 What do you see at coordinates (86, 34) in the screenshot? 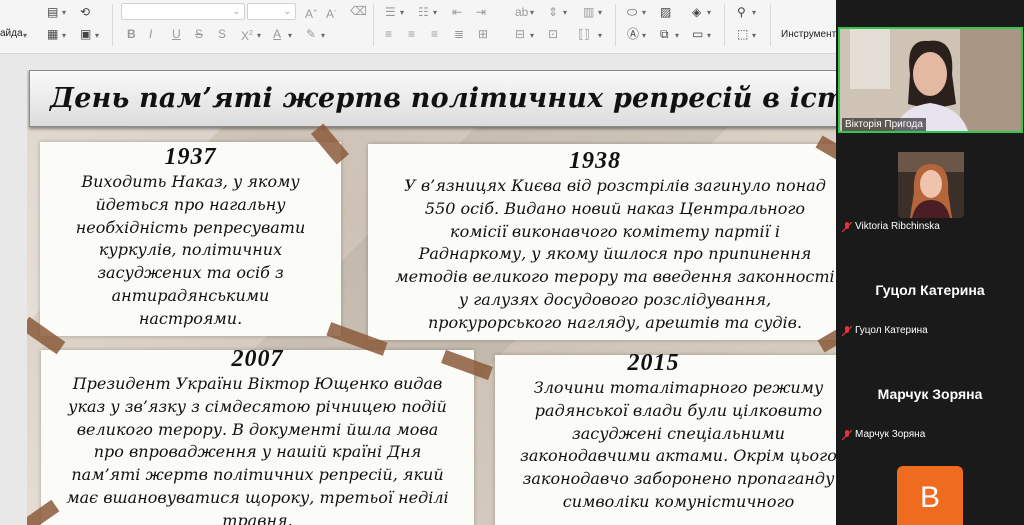
I see `section-icon: ▣` at bounding box center [86, 34].